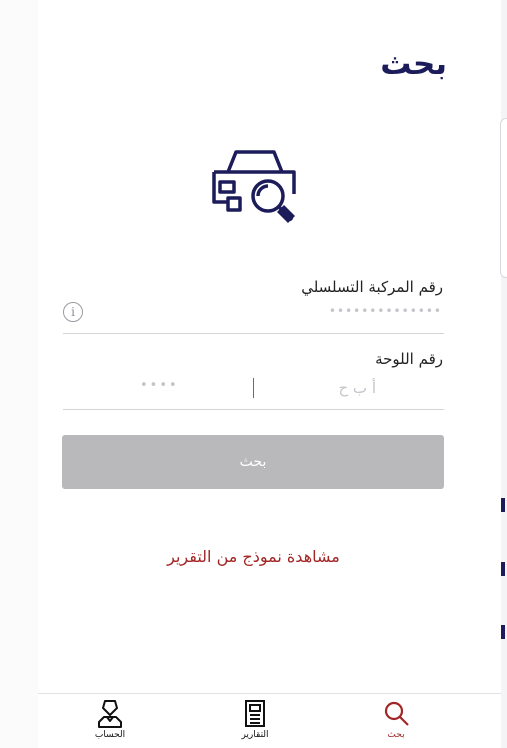 Image resolution: width=507 pixels, height=748 pixels. Describe the element at coordinates (255, 713) in the screenshot. I see `document-icon` at that location.